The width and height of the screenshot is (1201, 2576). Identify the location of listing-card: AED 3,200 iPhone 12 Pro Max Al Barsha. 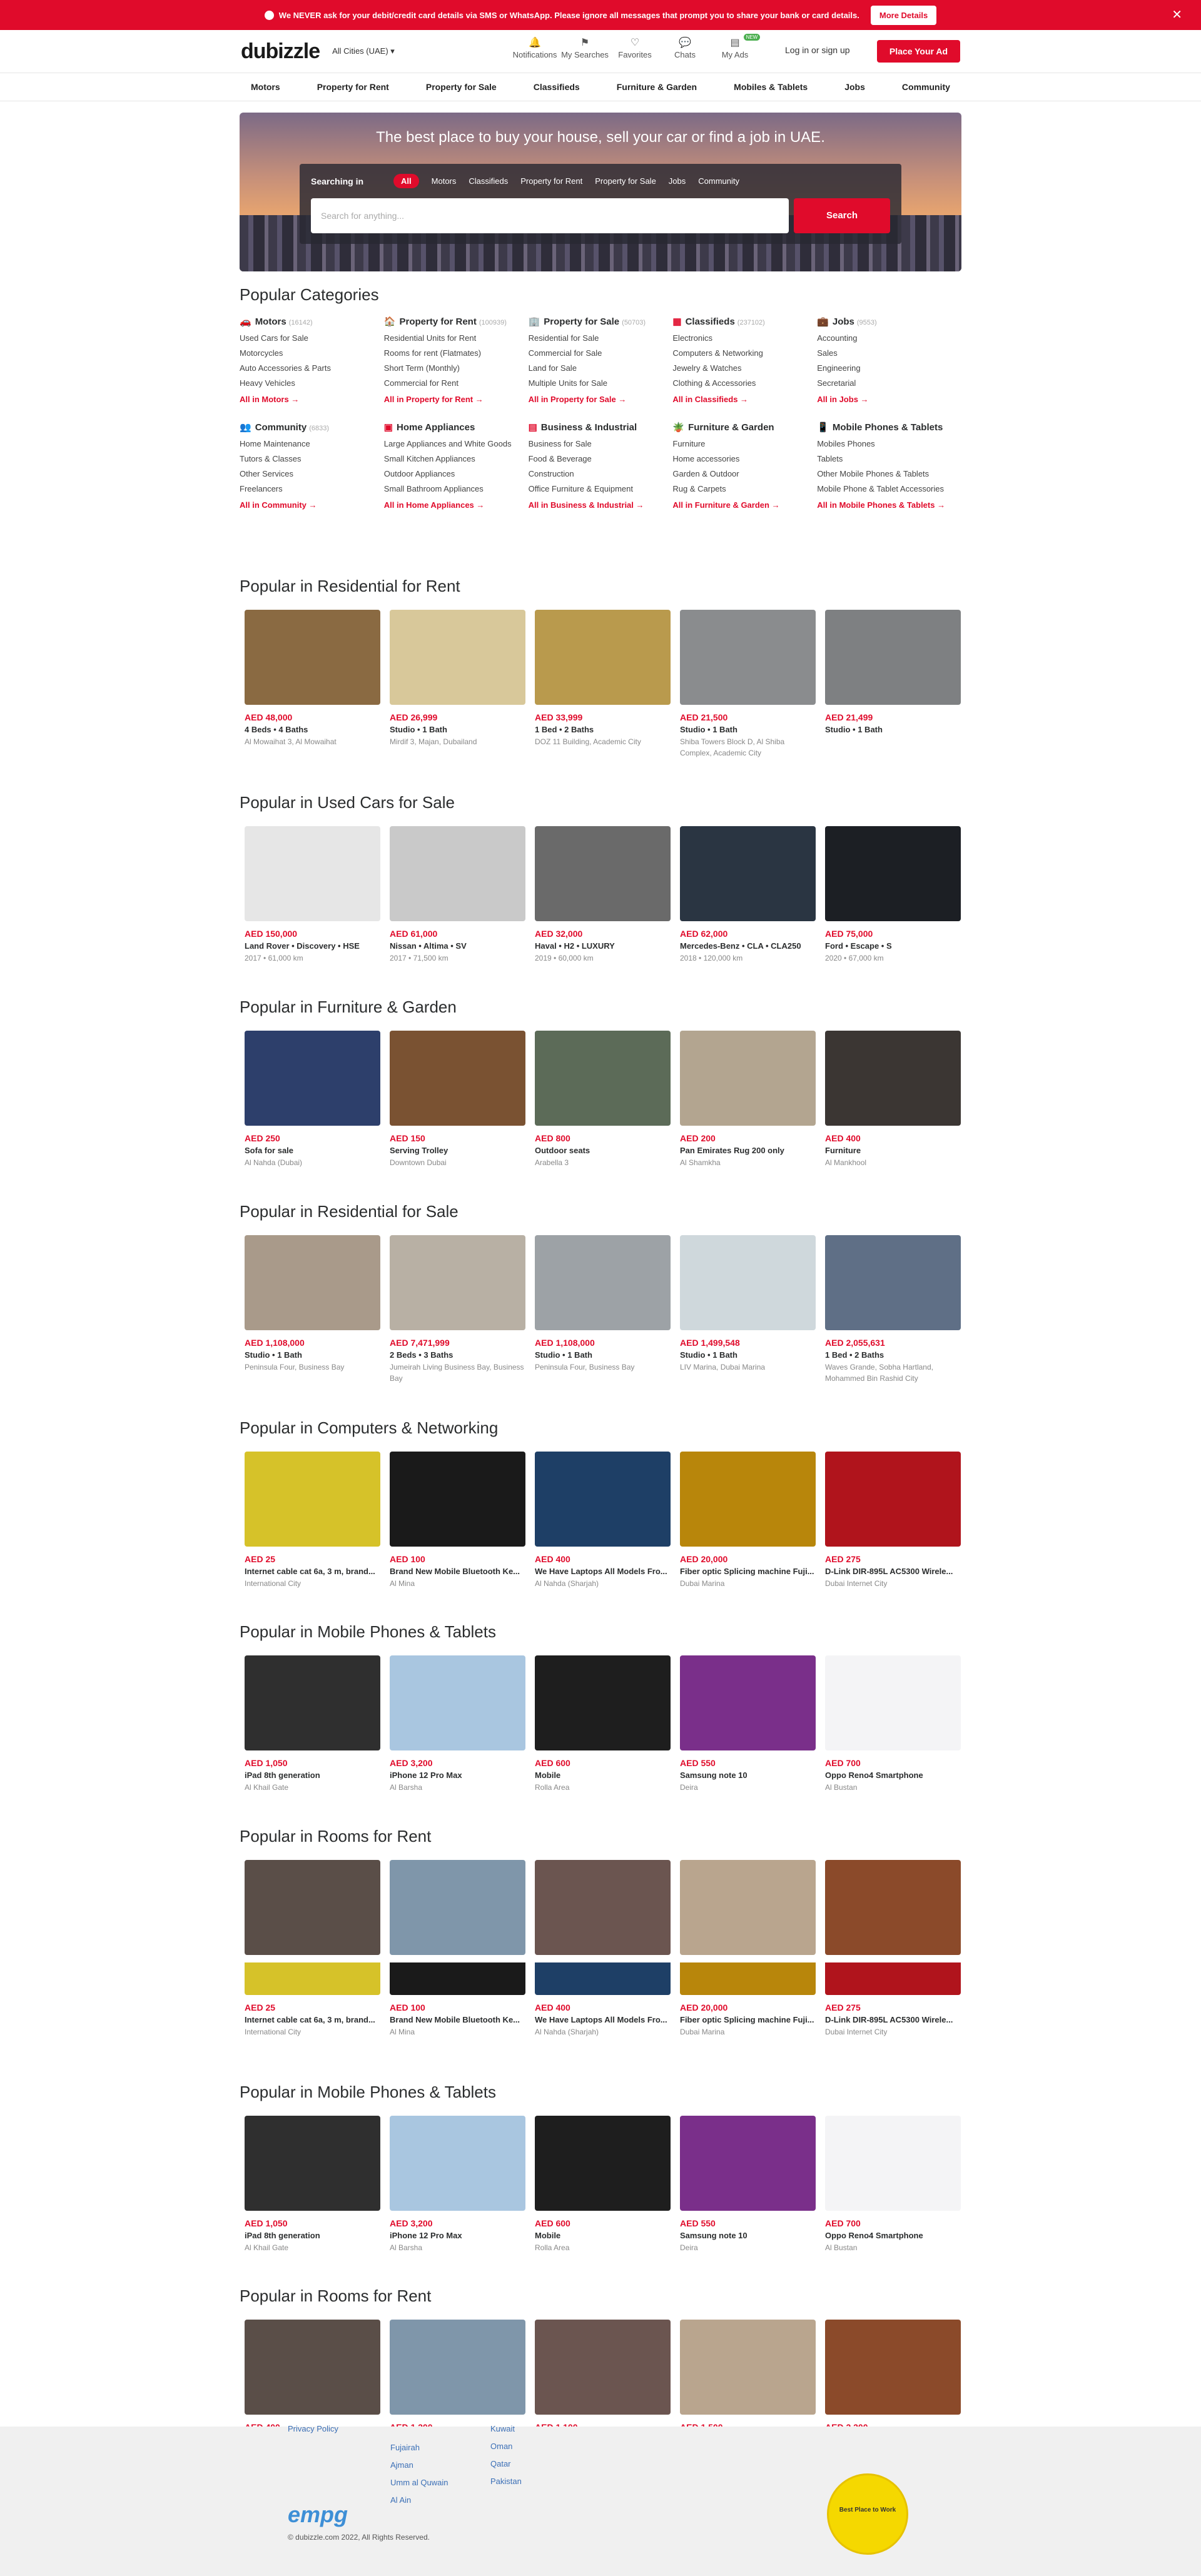
(457, 1724).